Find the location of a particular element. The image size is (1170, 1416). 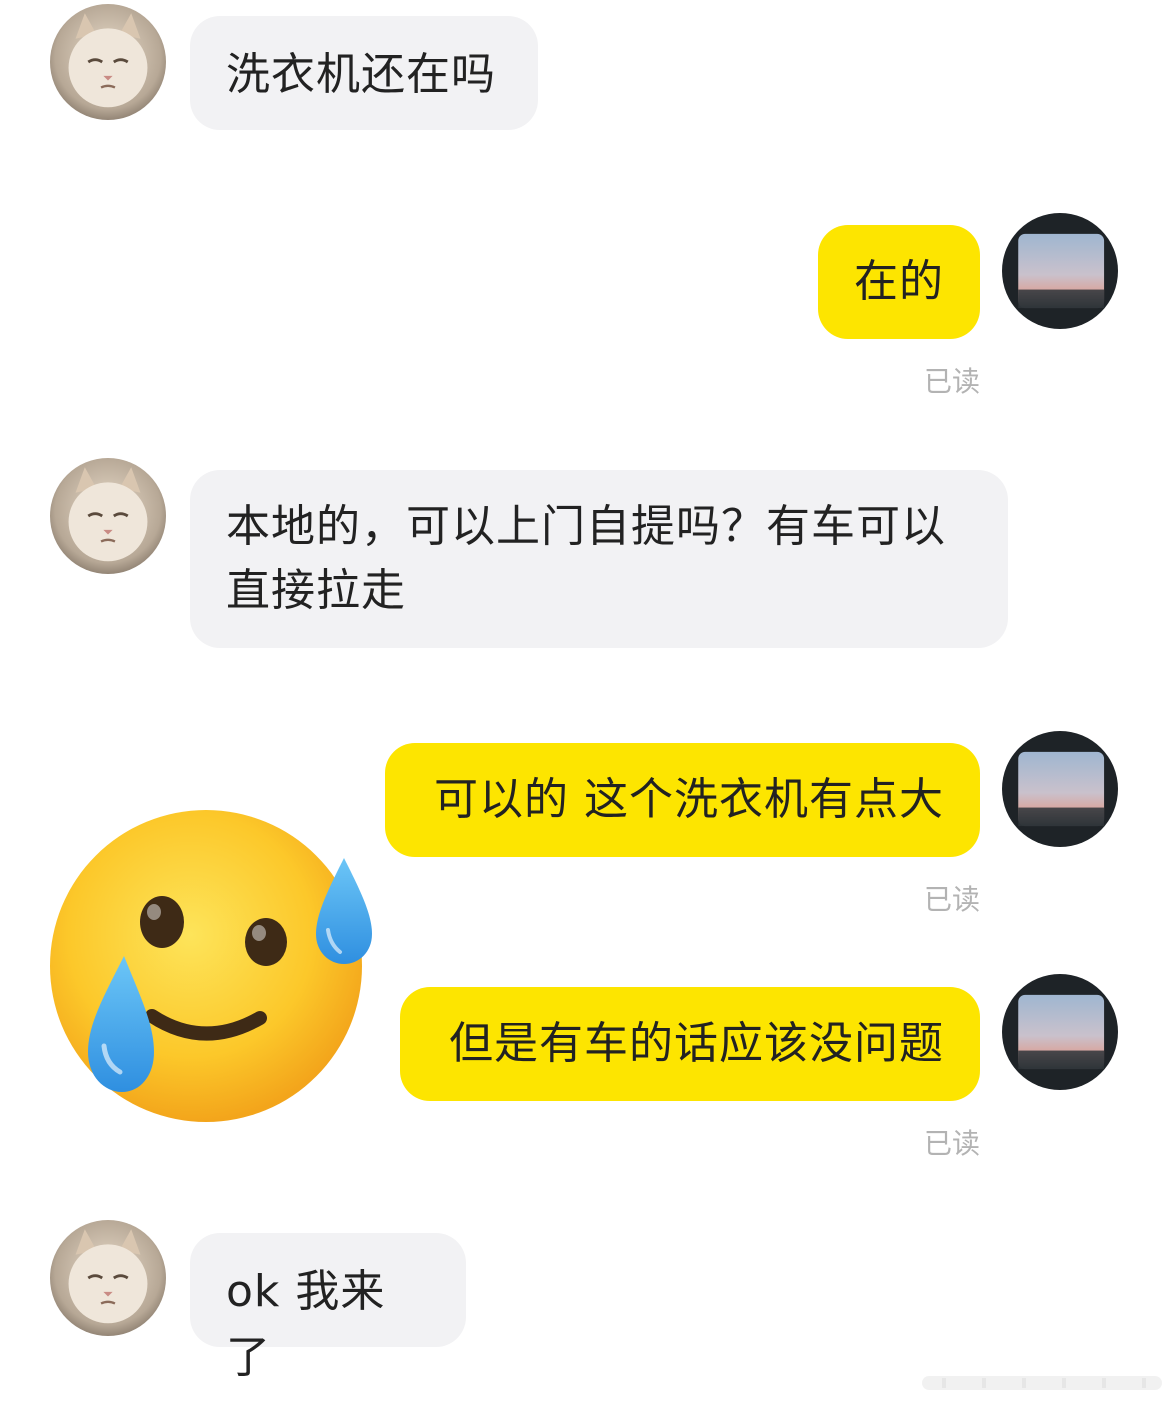

message-text: 本地的，可以上门自提吗？有车可以直接拉走 is located at coordinates (586, 558).